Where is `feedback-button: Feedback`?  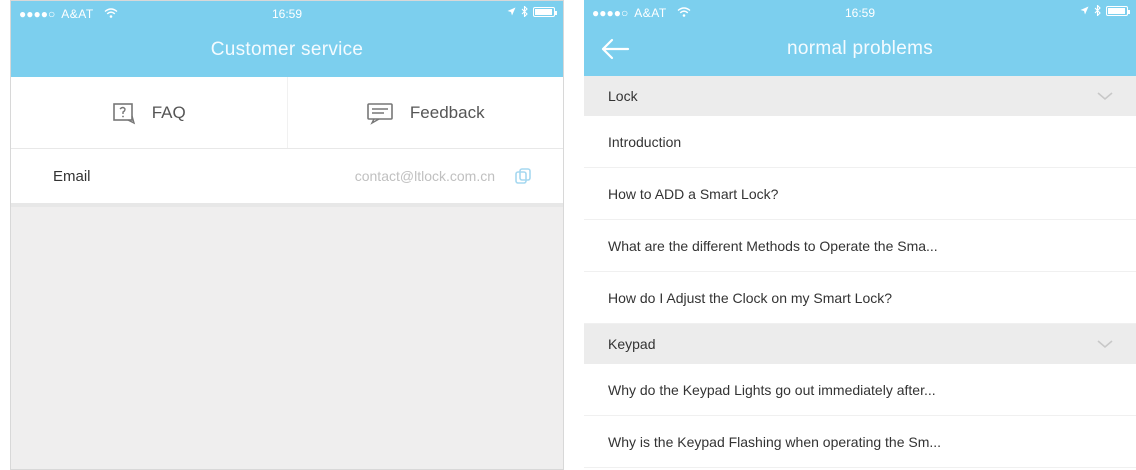 feedback-button: Feedback is located at coordinates (425, 112).